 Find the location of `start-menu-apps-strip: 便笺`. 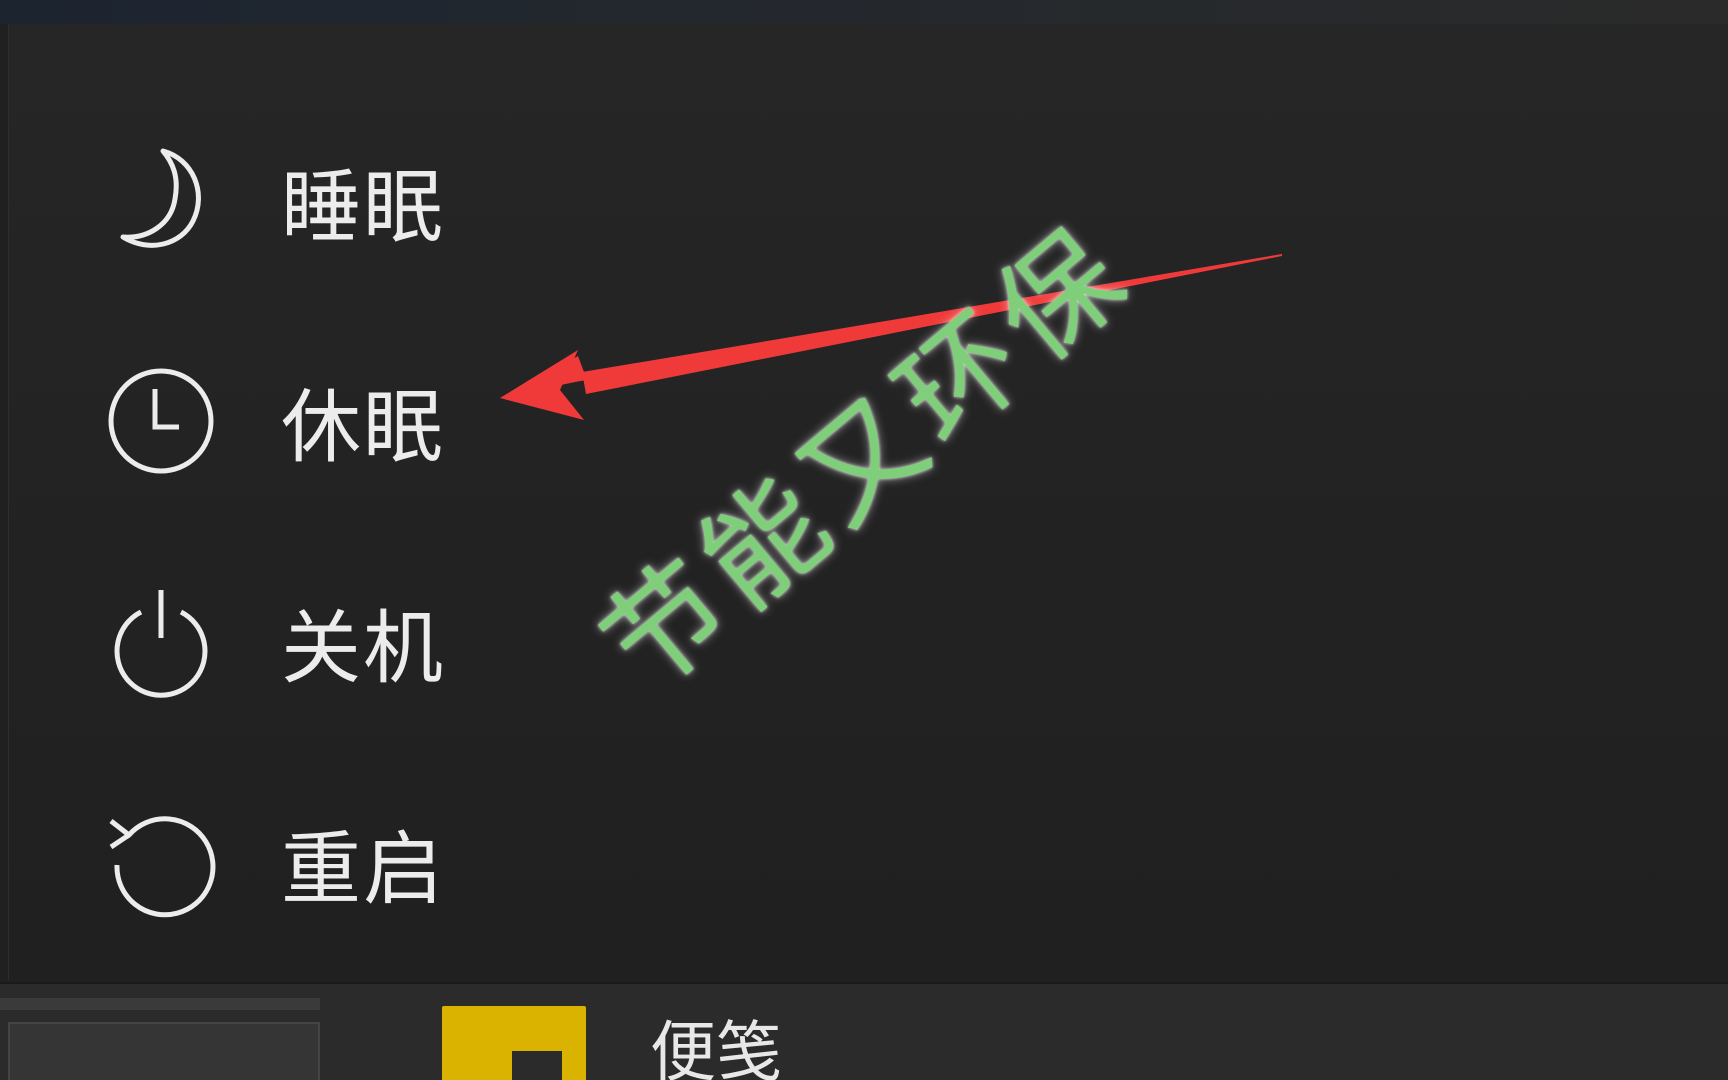

start-menu-apps-strip: 便笺 is located at coordinates (864, 1031).